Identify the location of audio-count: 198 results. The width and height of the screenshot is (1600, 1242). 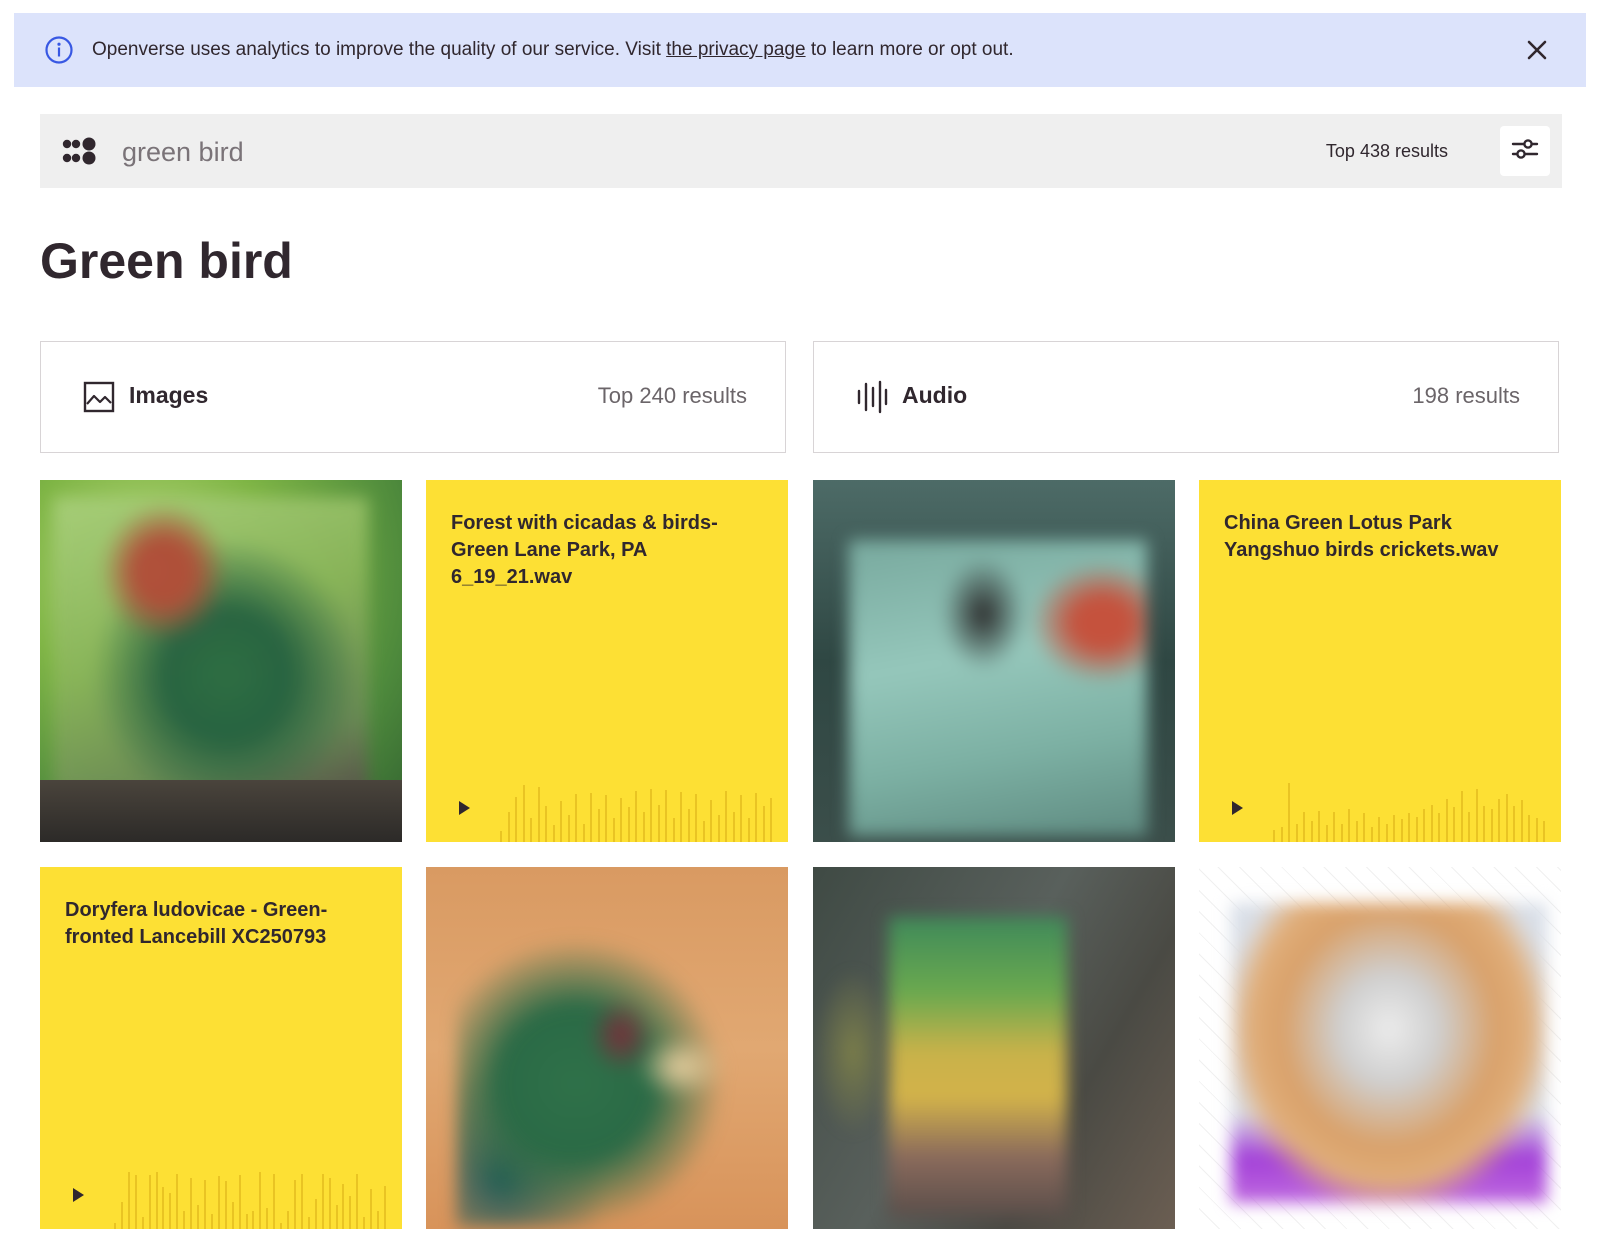
(1466, 395).